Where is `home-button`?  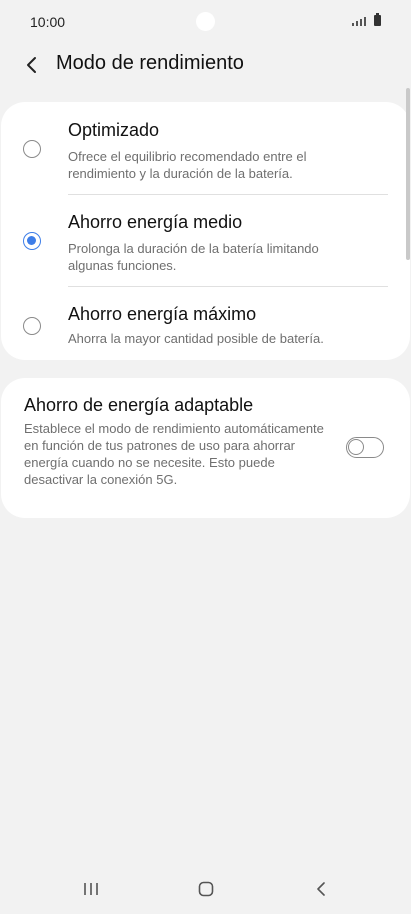 home-button is located at coordinates (206, 889).